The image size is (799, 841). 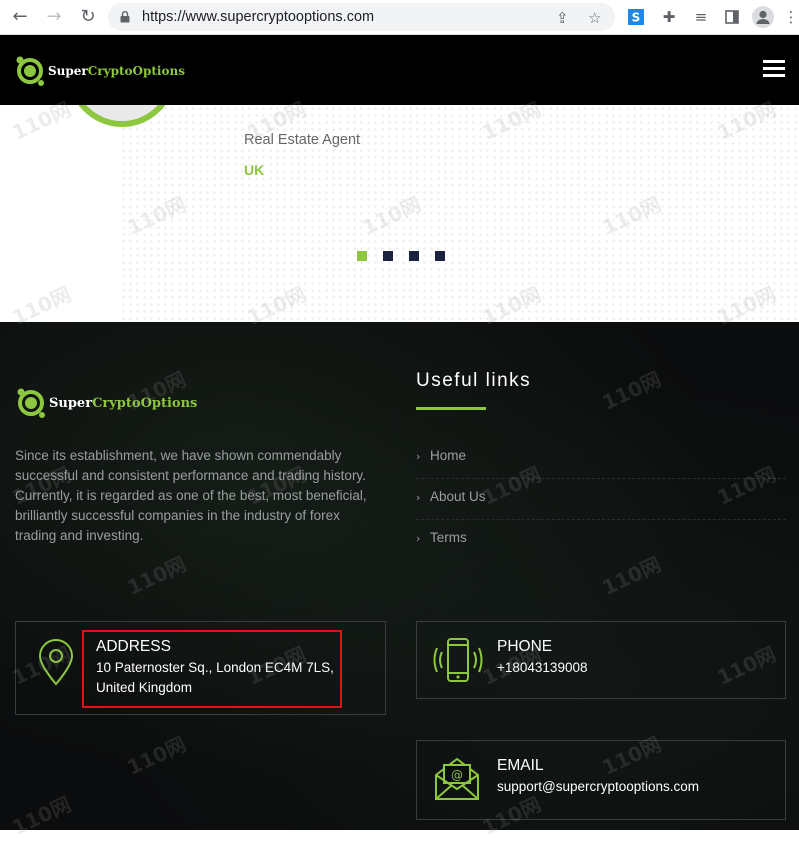 I want to click on heading-underline, so click(x=451, y=408).